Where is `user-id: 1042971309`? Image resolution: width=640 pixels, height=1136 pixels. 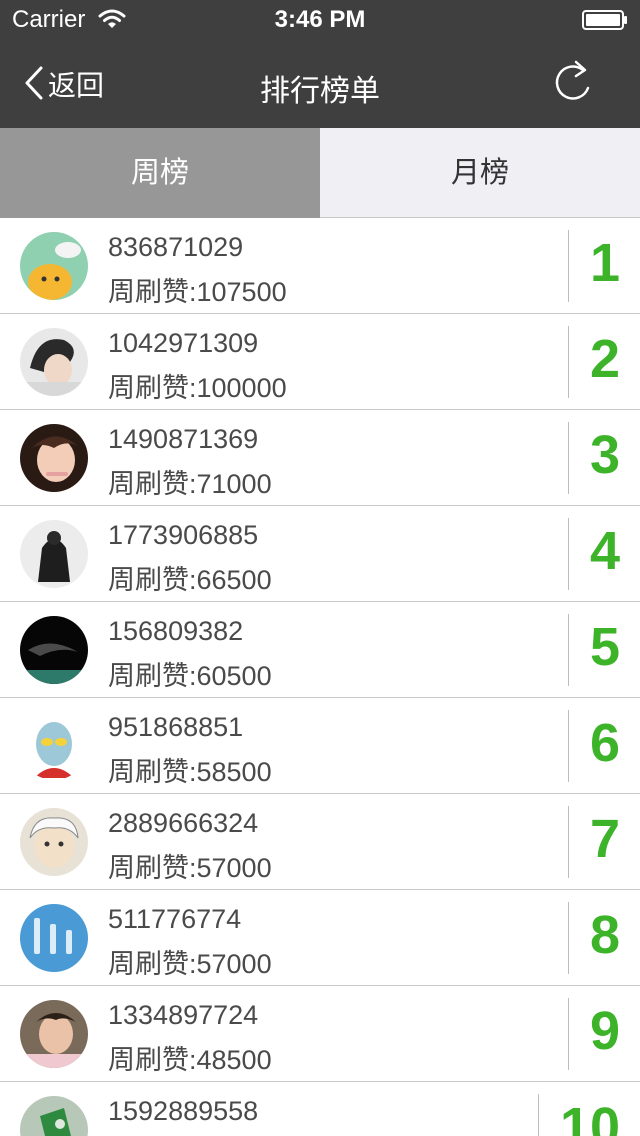
user-id: 1042971309 is located at coordinates (183, 343).